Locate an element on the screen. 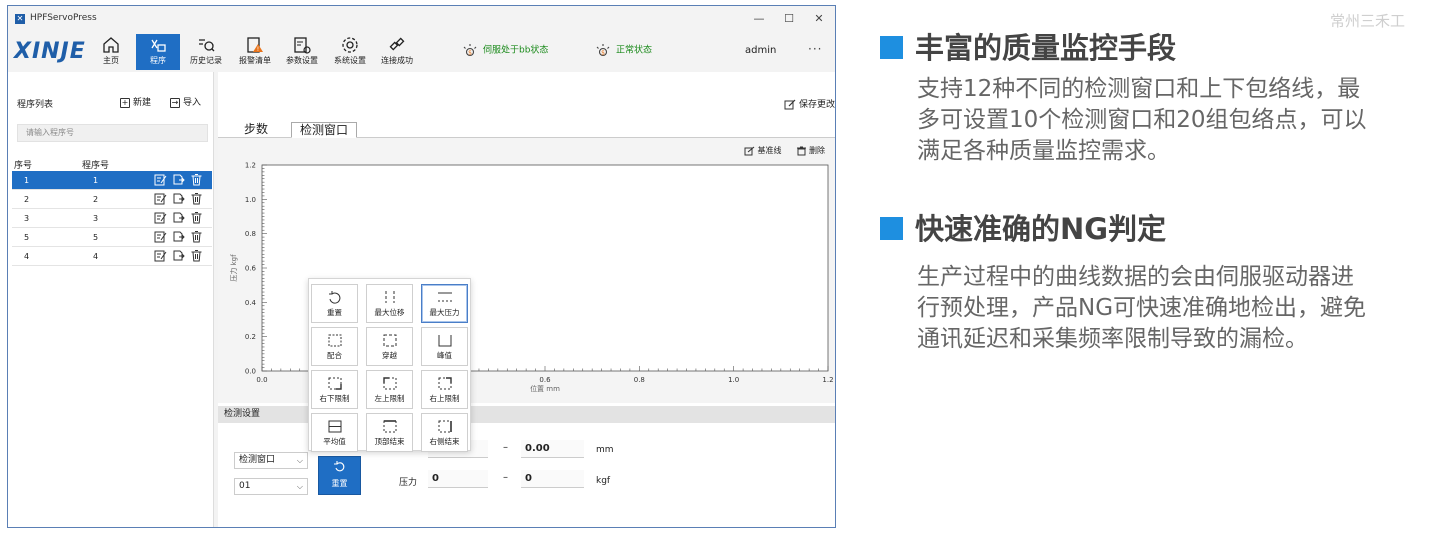 The width and height of the screenshot is (1438, 535). popup-peak-button: 峰值 is located at coordinates (444, 346).